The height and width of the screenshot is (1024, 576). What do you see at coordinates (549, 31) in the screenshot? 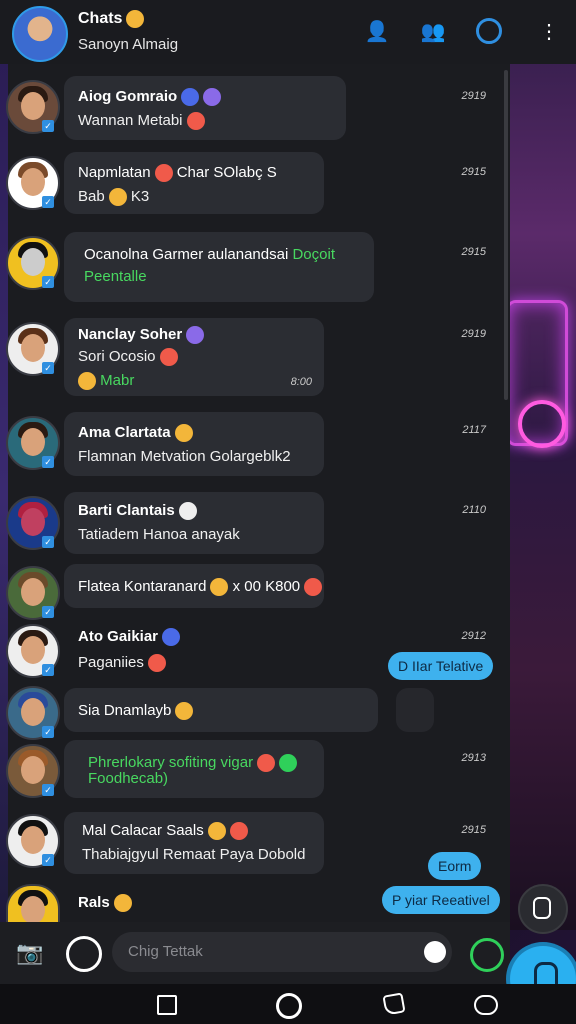
I see `more-icon: ⋮` at bounding box center [549, 31].